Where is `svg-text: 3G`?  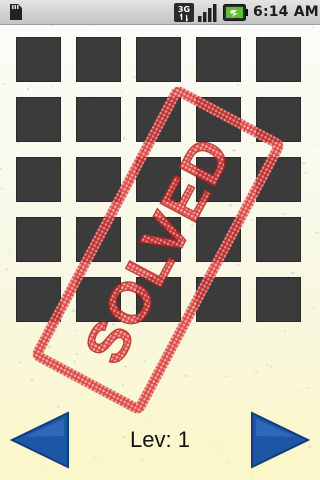
svg-text: 3G is located at coordinates (184, 9).